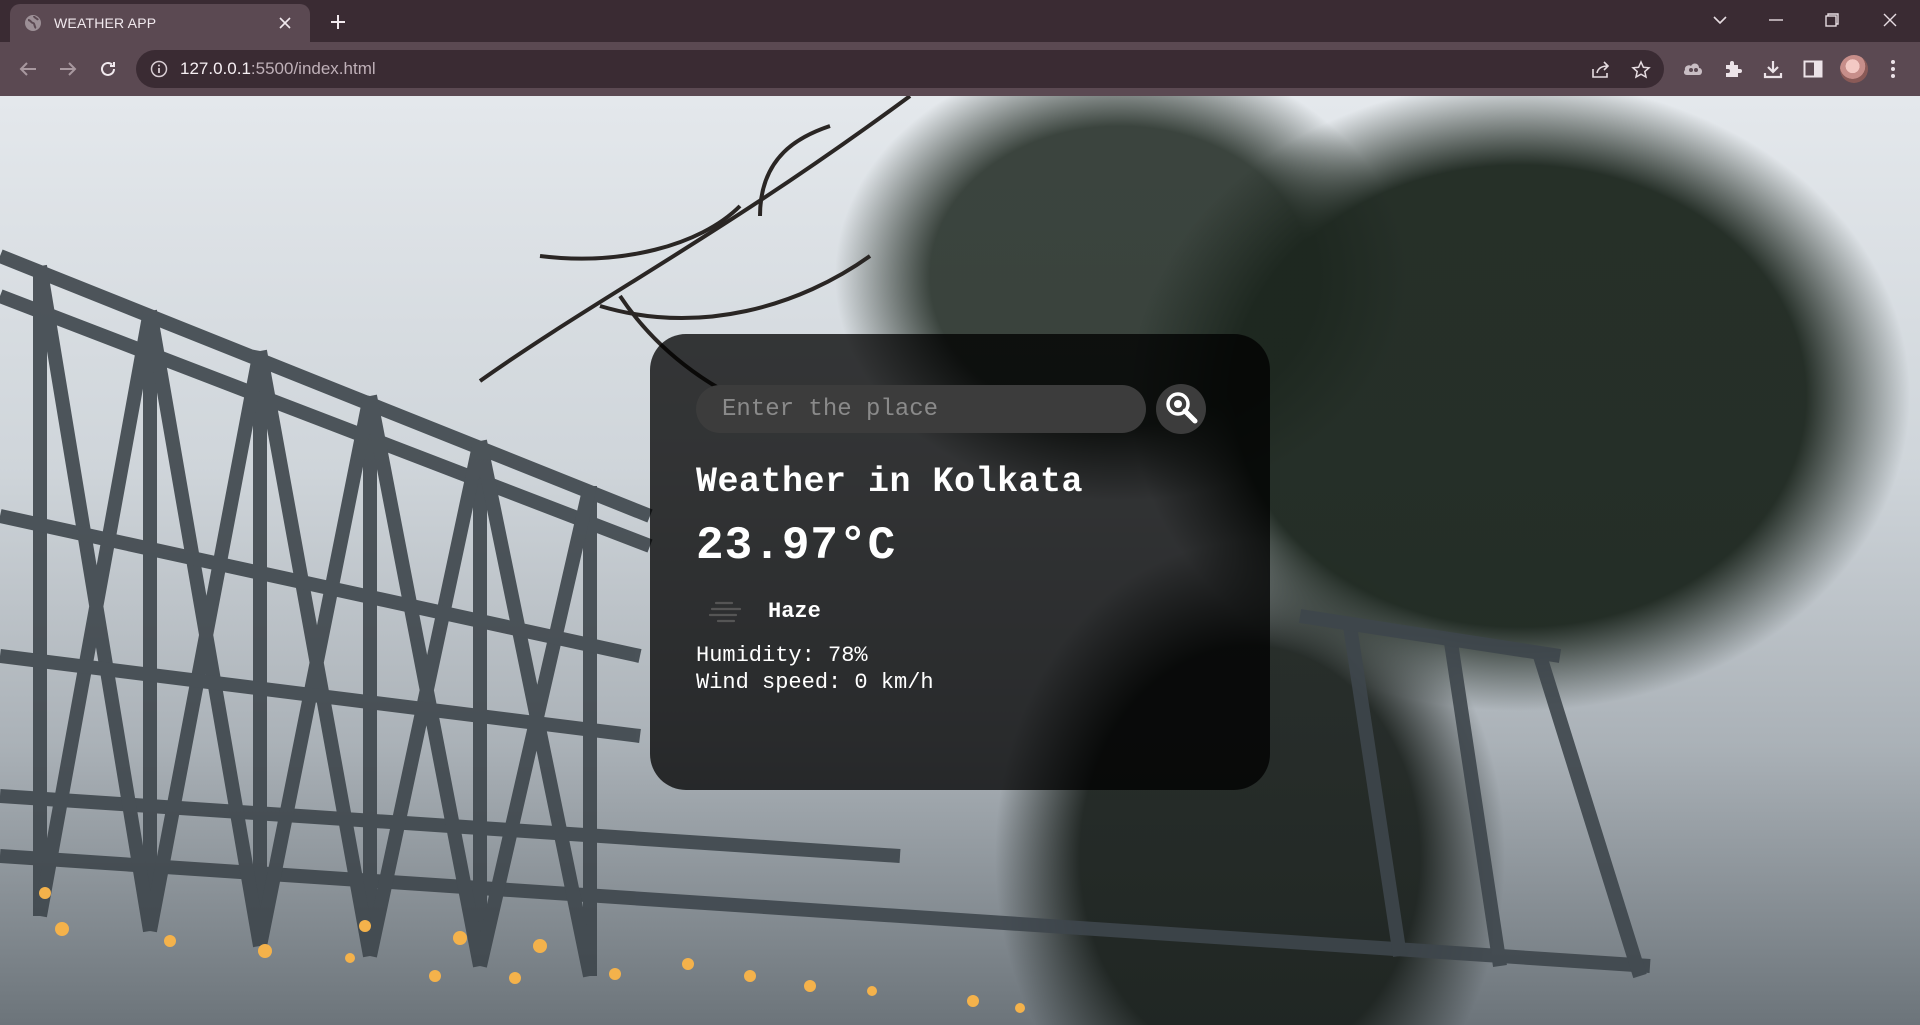 Image resolution: width=1920 pixels, height=1025 pixels. I want to click on forward-arrow-icon, so click(68, 69).